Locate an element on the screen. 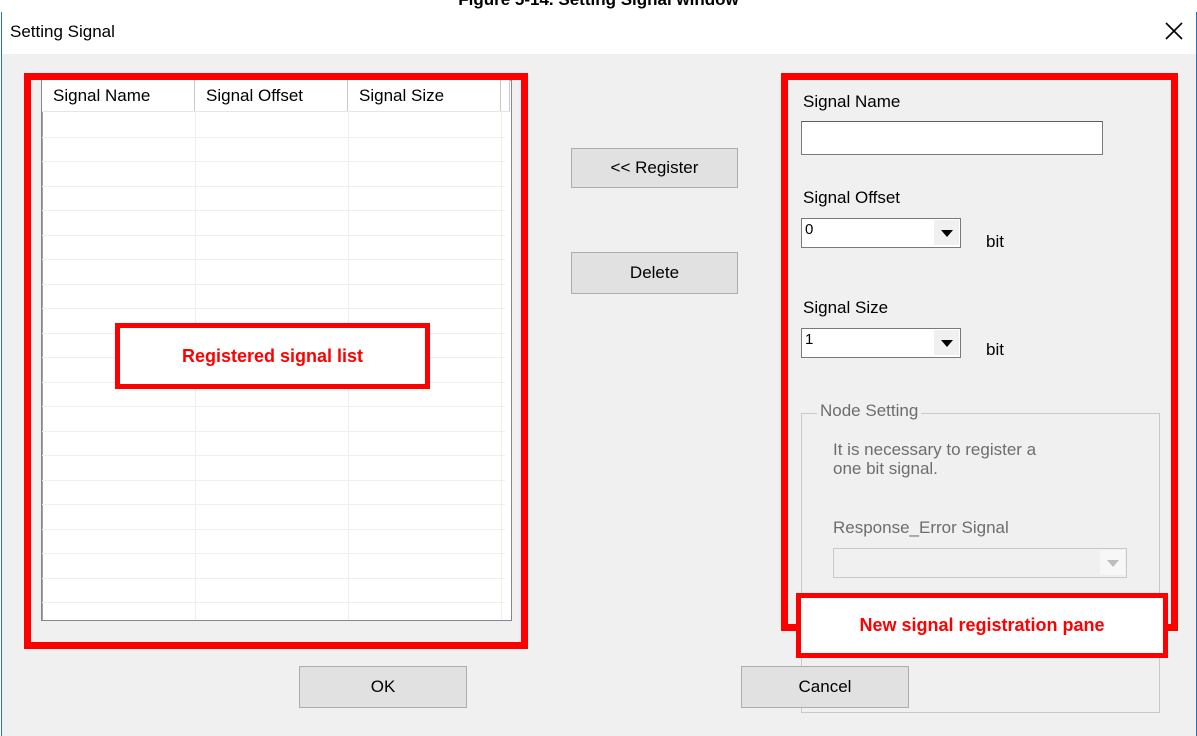 This screenshot has height=736, width=1197. ok-button: OK is located at coordinates (383, 687).